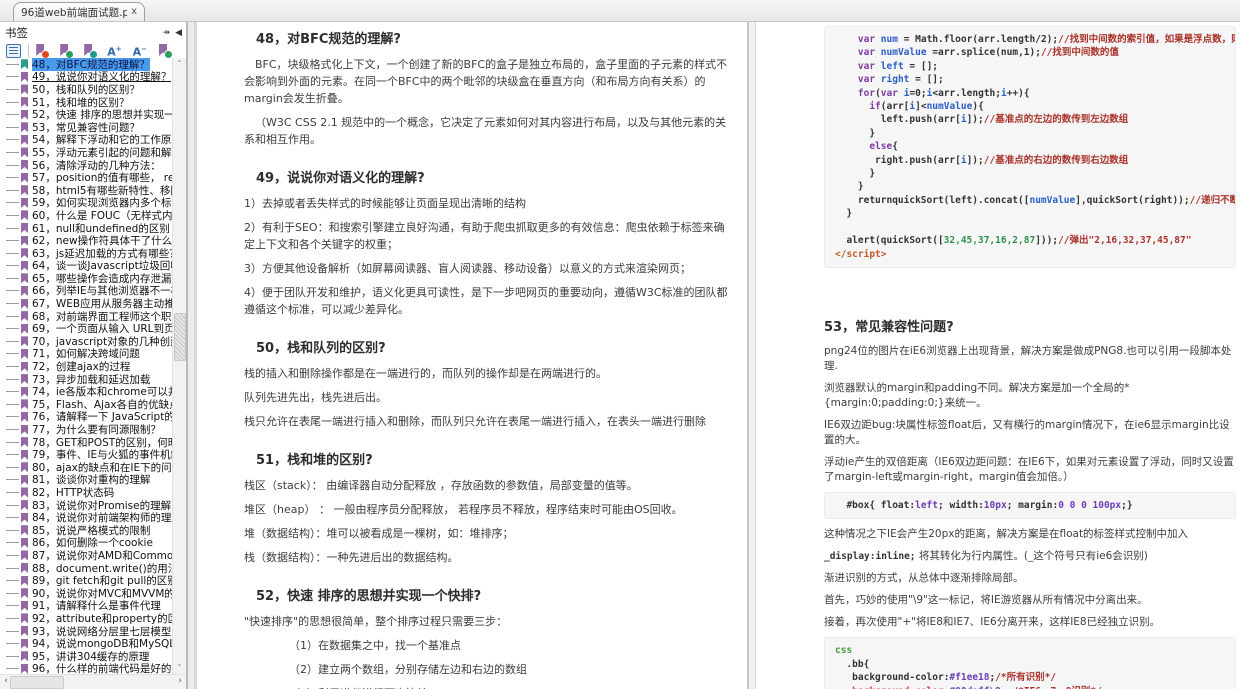  I want to click on bookmark-item: 82，HTTP状态码, so click(86, 492).